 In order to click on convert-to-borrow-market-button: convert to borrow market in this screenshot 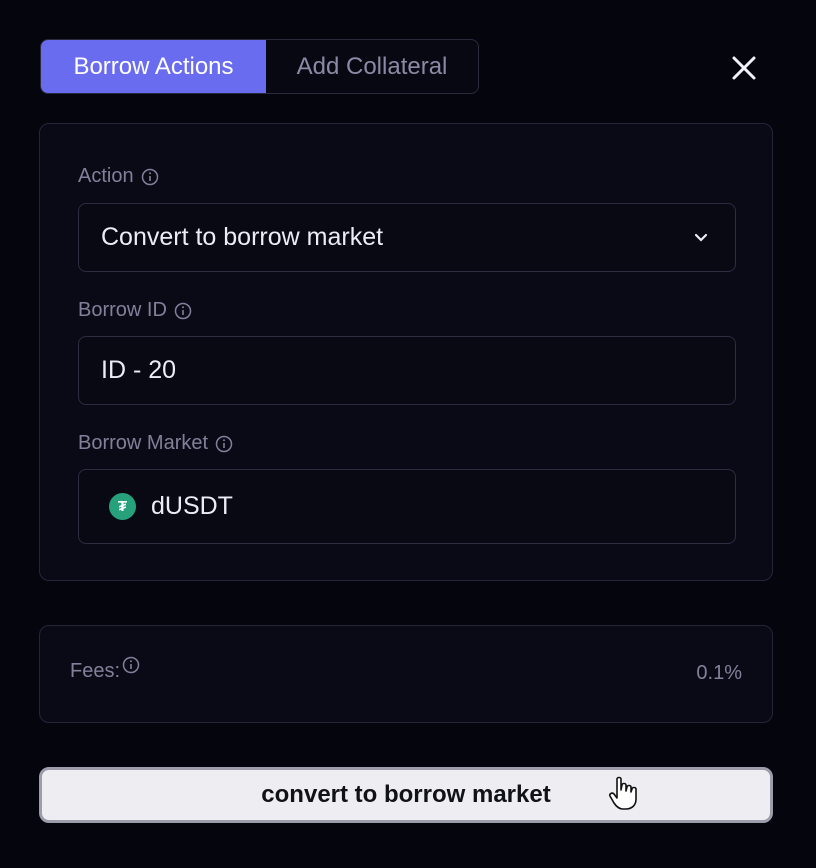, I will do `click(406, 795)`.